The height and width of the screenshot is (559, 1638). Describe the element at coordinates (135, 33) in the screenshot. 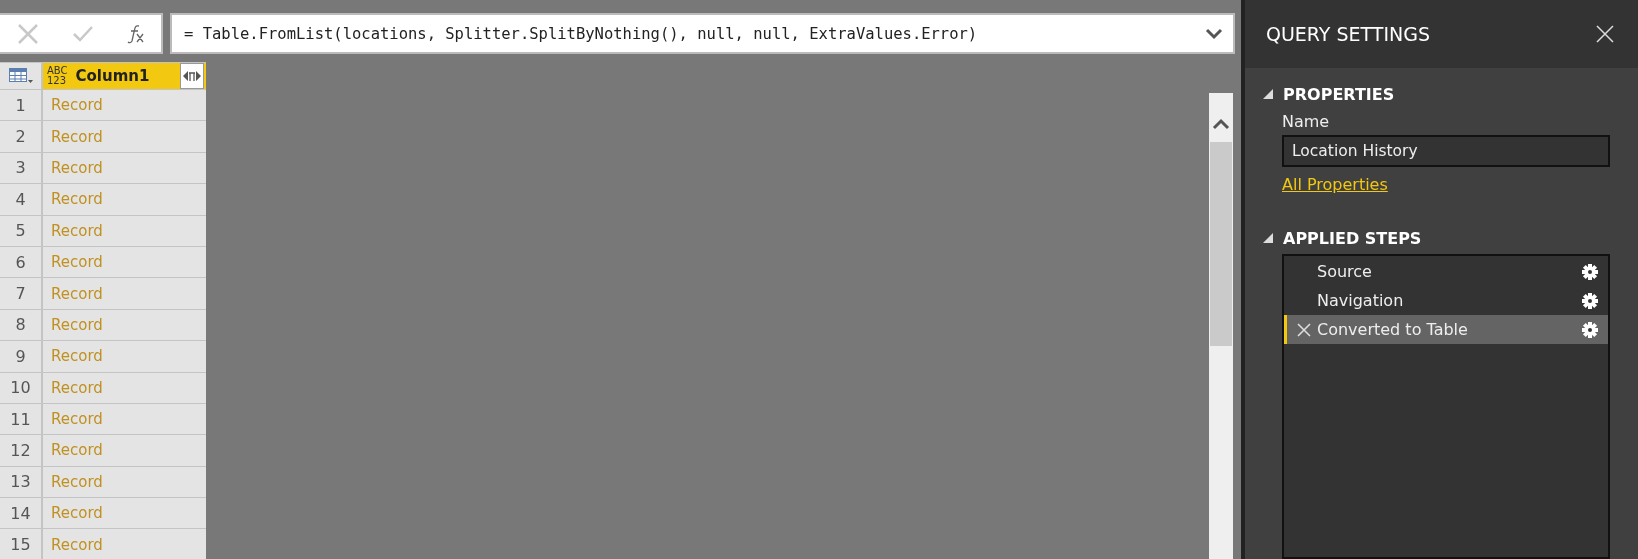

I see `function-icon` at that location.